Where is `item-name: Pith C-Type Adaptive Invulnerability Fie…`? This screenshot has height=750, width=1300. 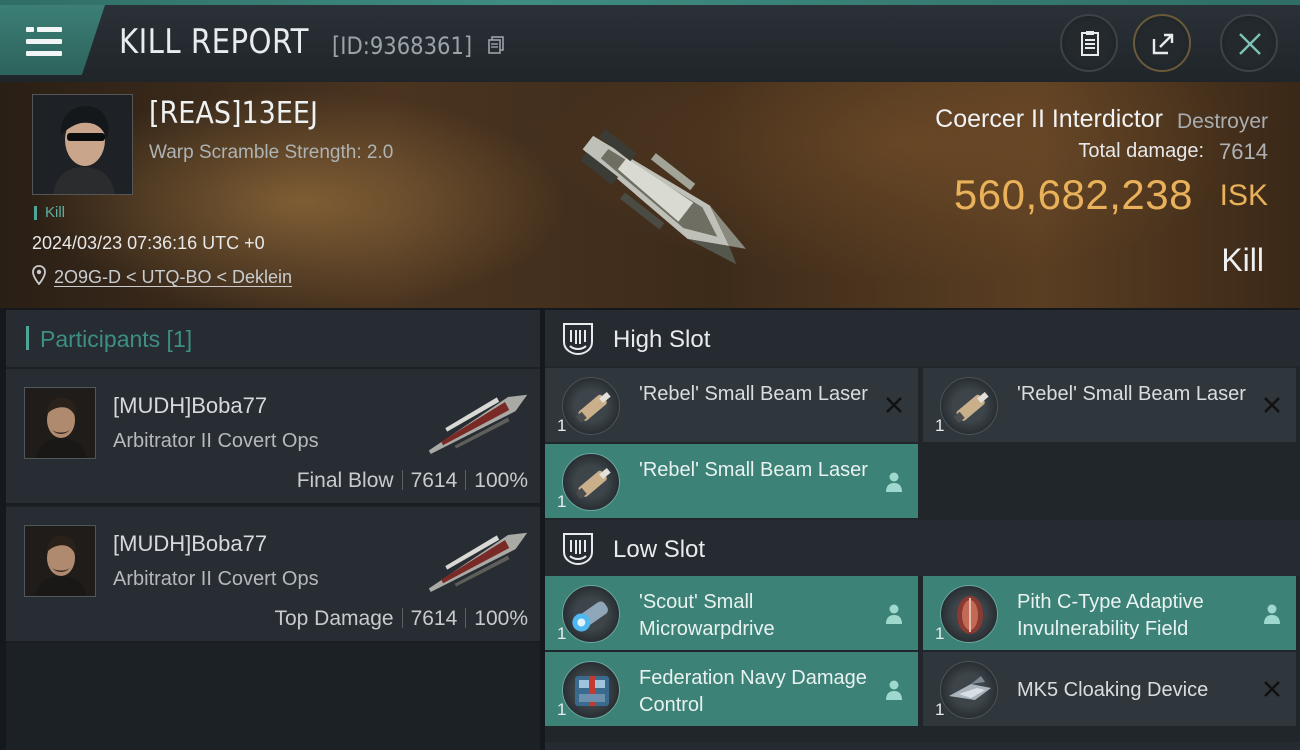
item-name: Pith C-Type Adaptive Invulnerability Fie… is located at coordinates (1110, 615).